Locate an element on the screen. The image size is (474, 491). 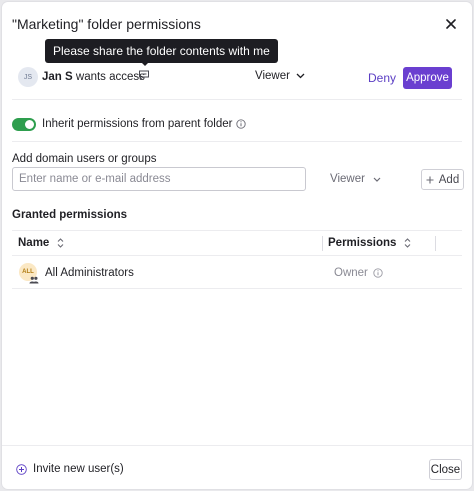
requester-name: Jan S is located at coordinates (57, 77).